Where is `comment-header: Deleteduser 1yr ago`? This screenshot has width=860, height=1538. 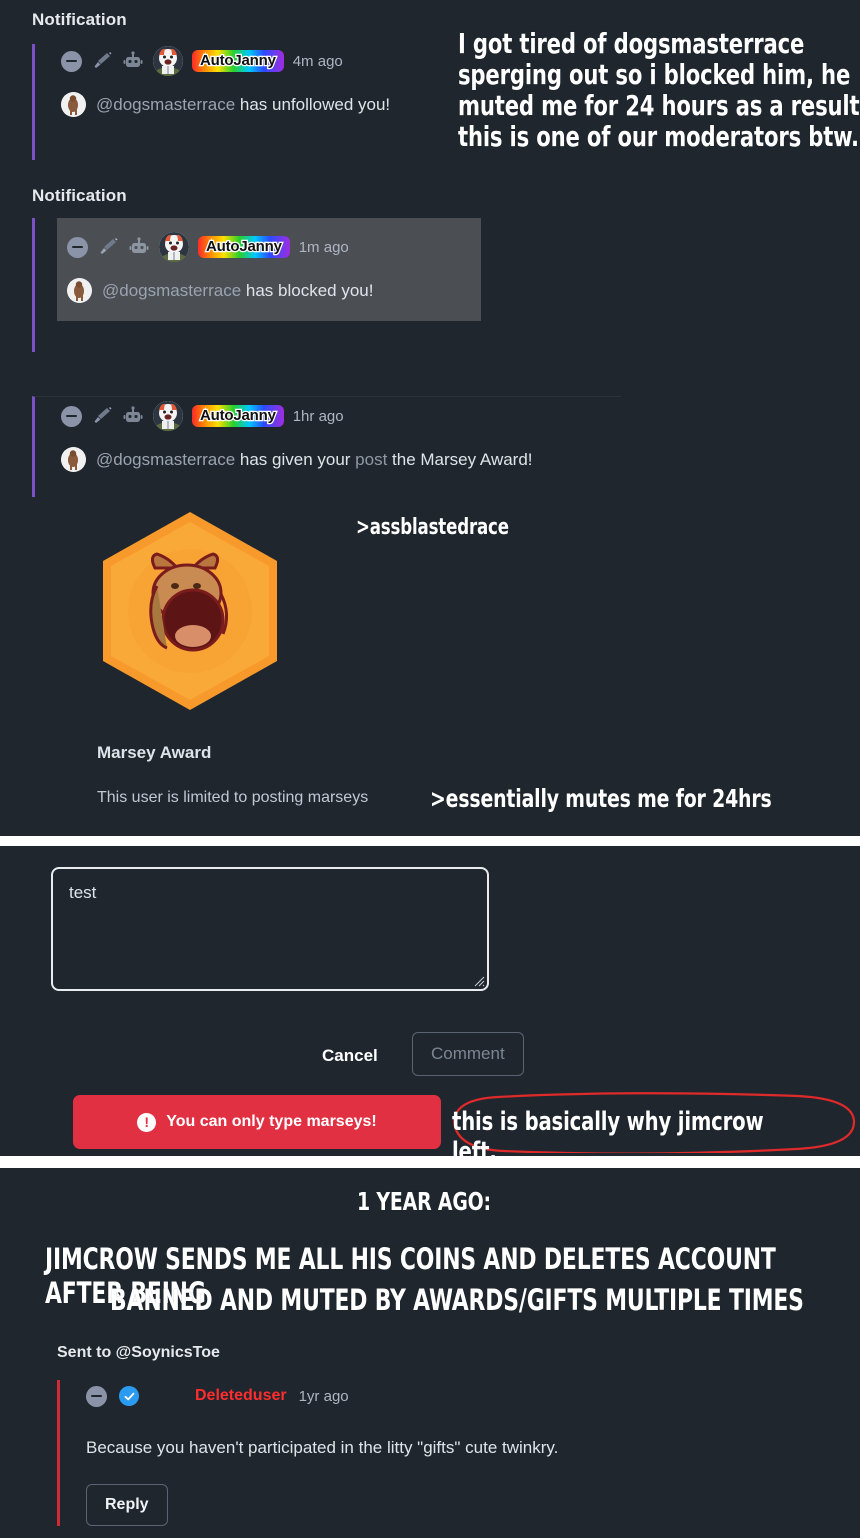 comment-header: Deleteduser 1yr ago is located at coordinates (436, 1396).